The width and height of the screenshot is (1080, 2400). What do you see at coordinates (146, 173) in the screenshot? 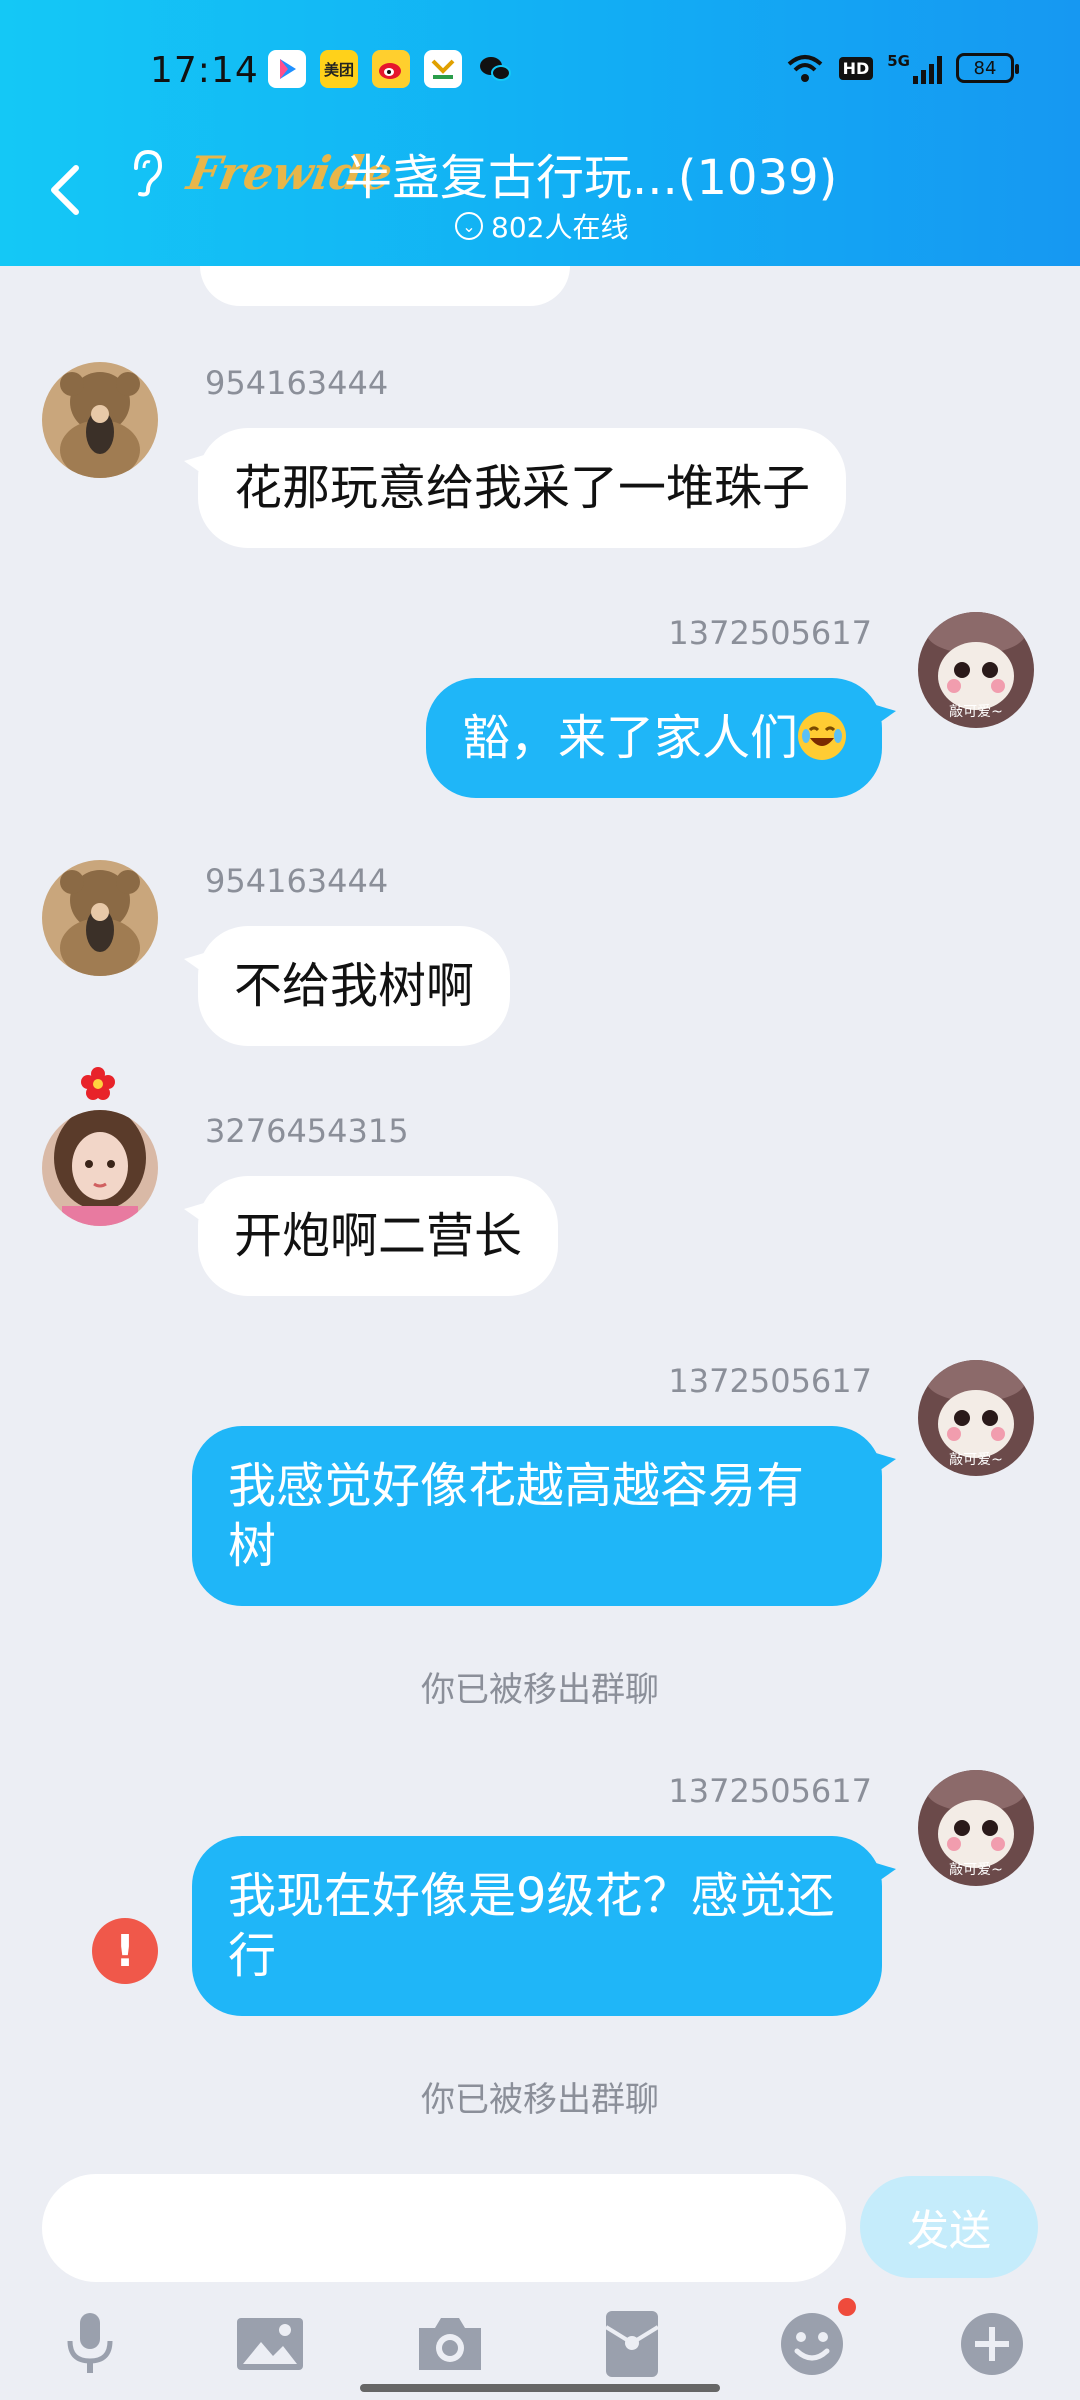
I see `ear-icon` at bounding box center [146, 173].